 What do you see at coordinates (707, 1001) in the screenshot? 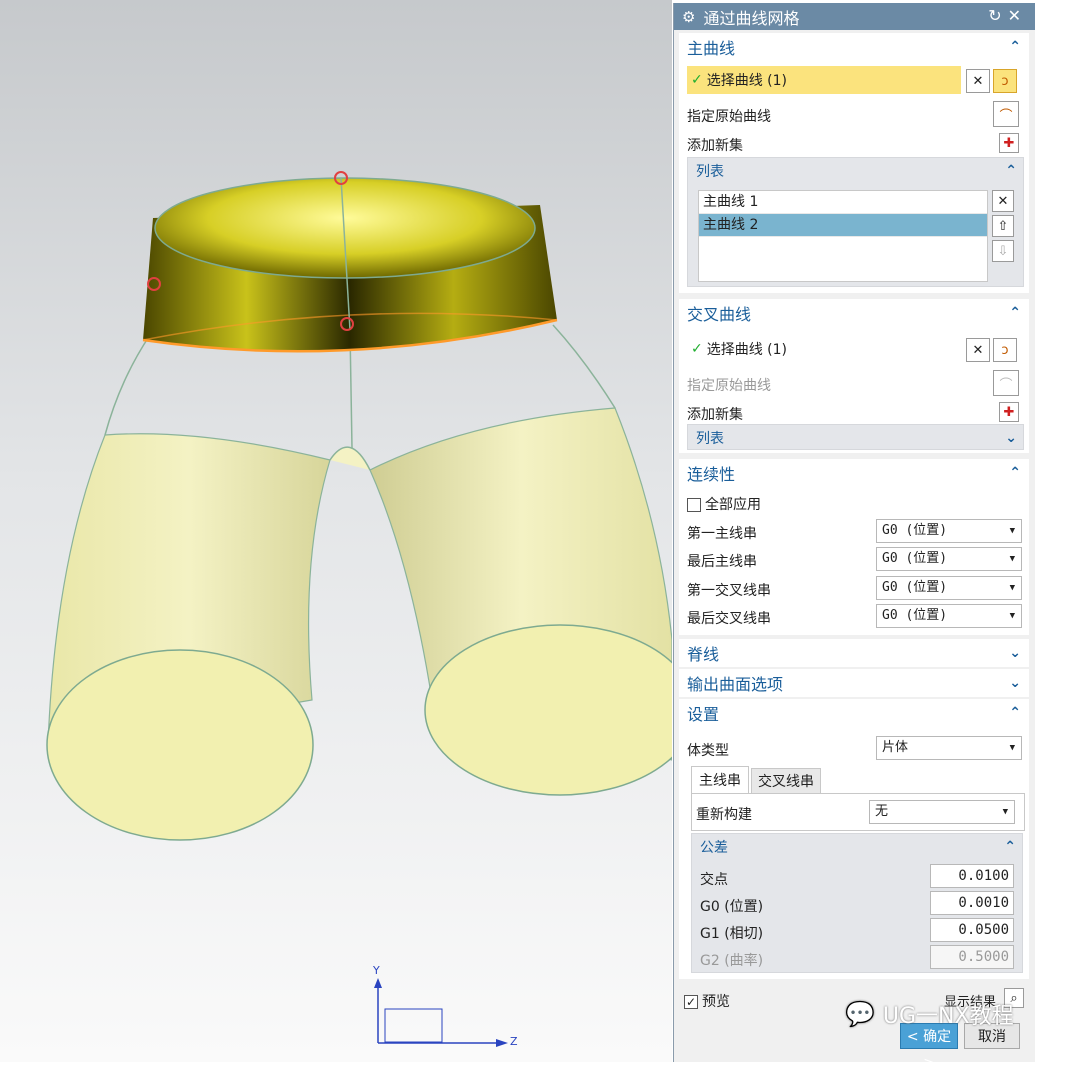
I see `preview-checkbox: ✓ 预览` at bounding box center [707, 1001].